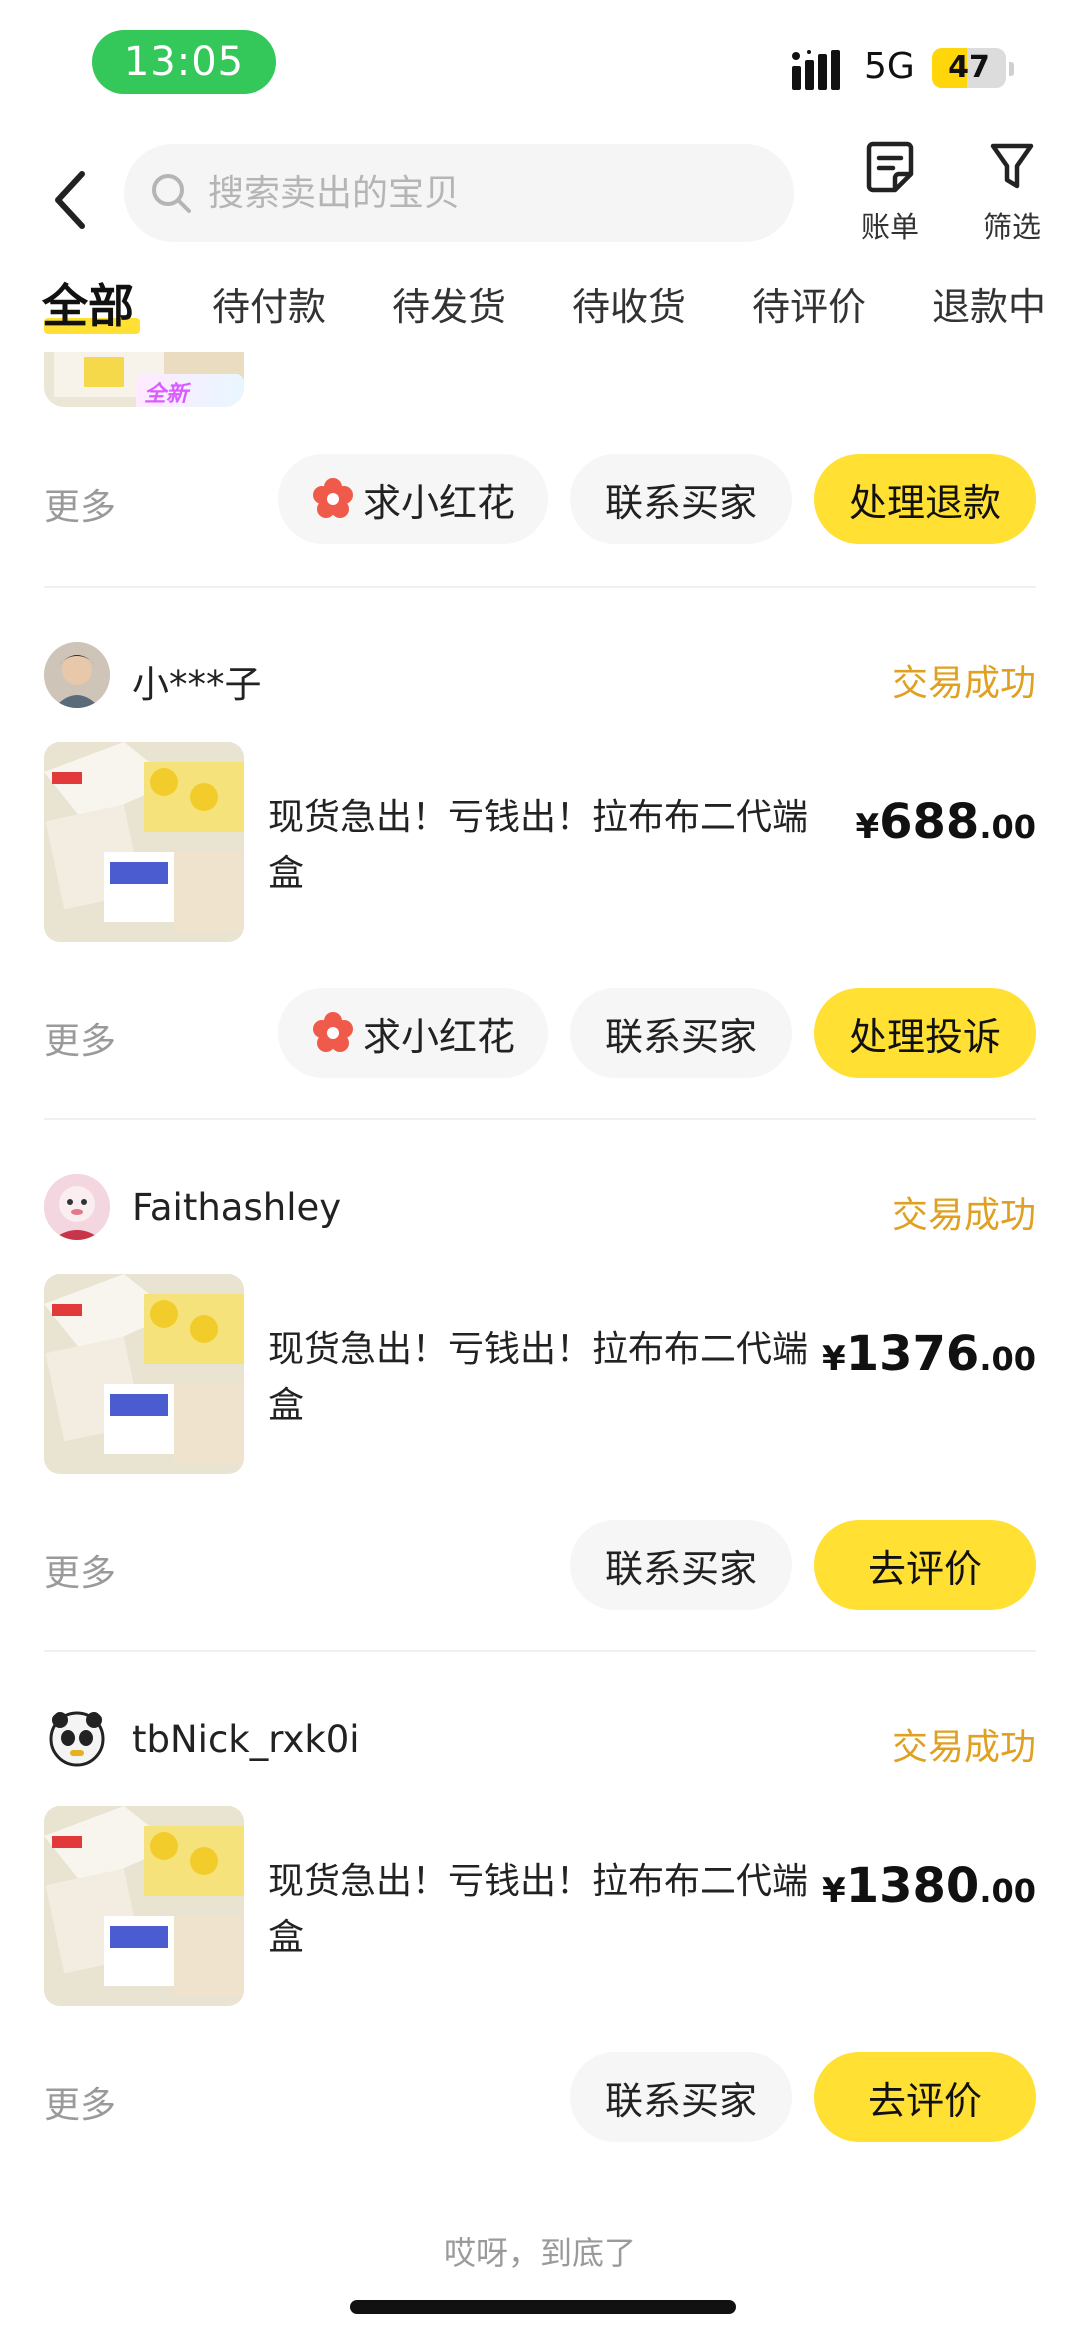 Image resolution: width=1080 pixels, height=2337 pixels. What do you see at coordinates (989, 303) in the screenshot?
I see `tab-refunding: 退款中` at bounding box center [989, 303].